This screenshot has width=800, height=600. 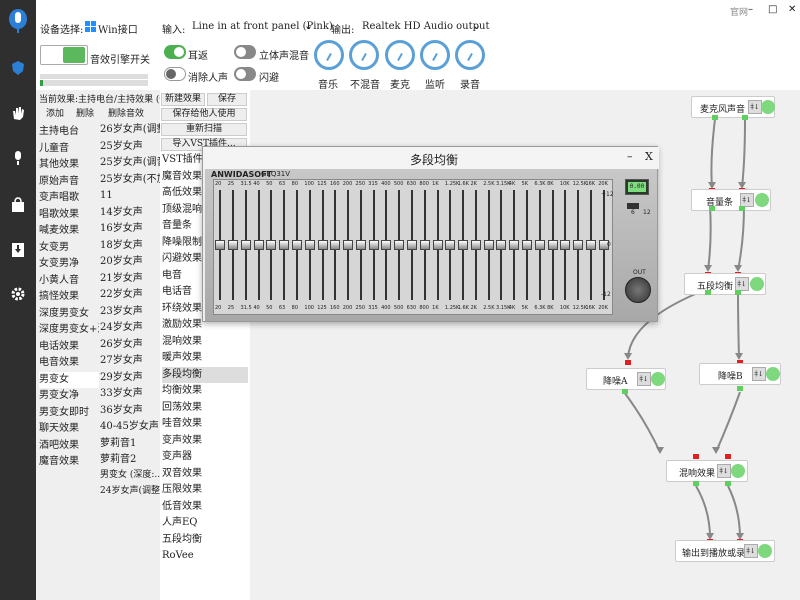 What do you see at coordinates (130, 378) in the screenshot?
I see `preset-item: 29岁女声` at bounding box center [130, 378].